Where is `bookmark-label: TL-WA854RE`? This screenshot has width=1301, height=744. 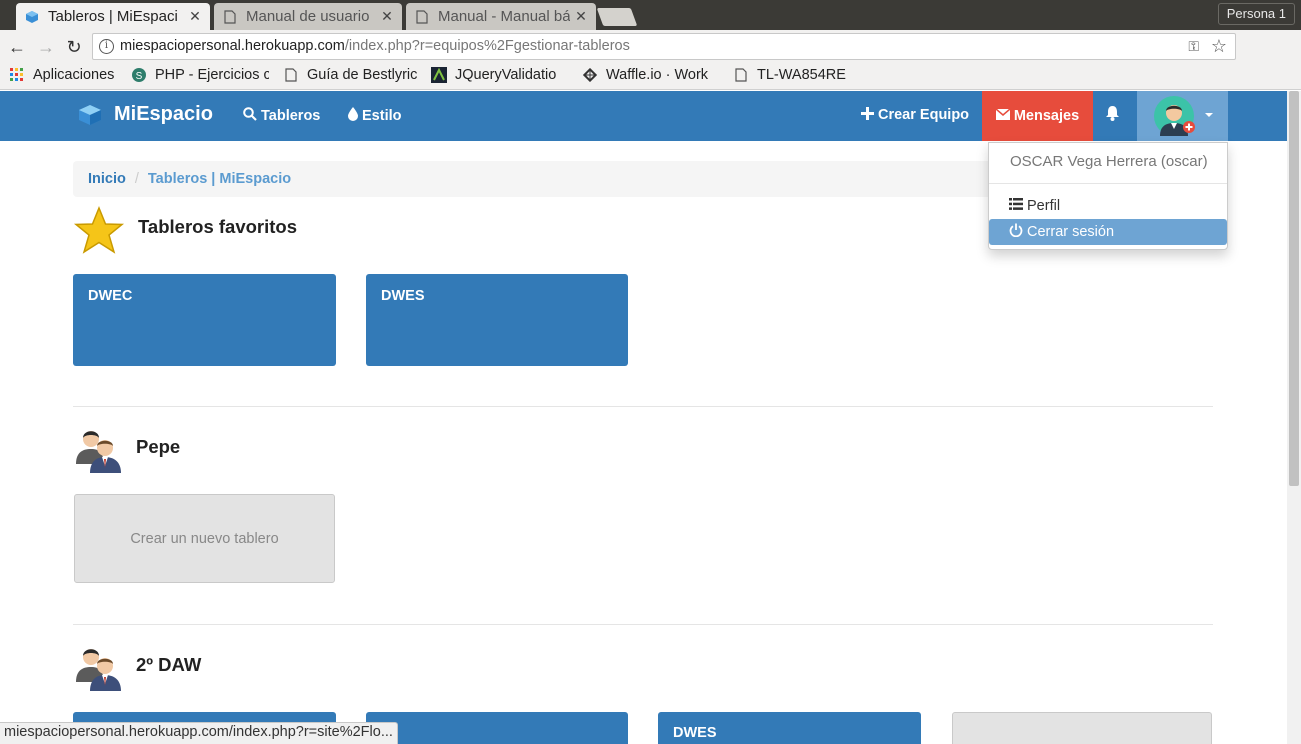
bookmark-label: TL-WA854RE is located at coordinates (801, 75).